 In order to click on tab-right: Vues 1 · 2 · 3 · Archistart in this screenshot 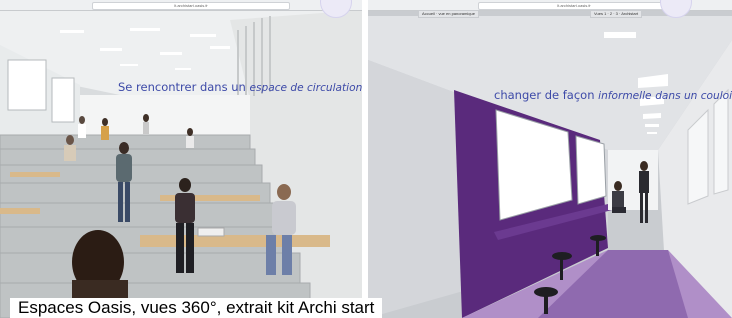, I will do `click(616, 14)`.